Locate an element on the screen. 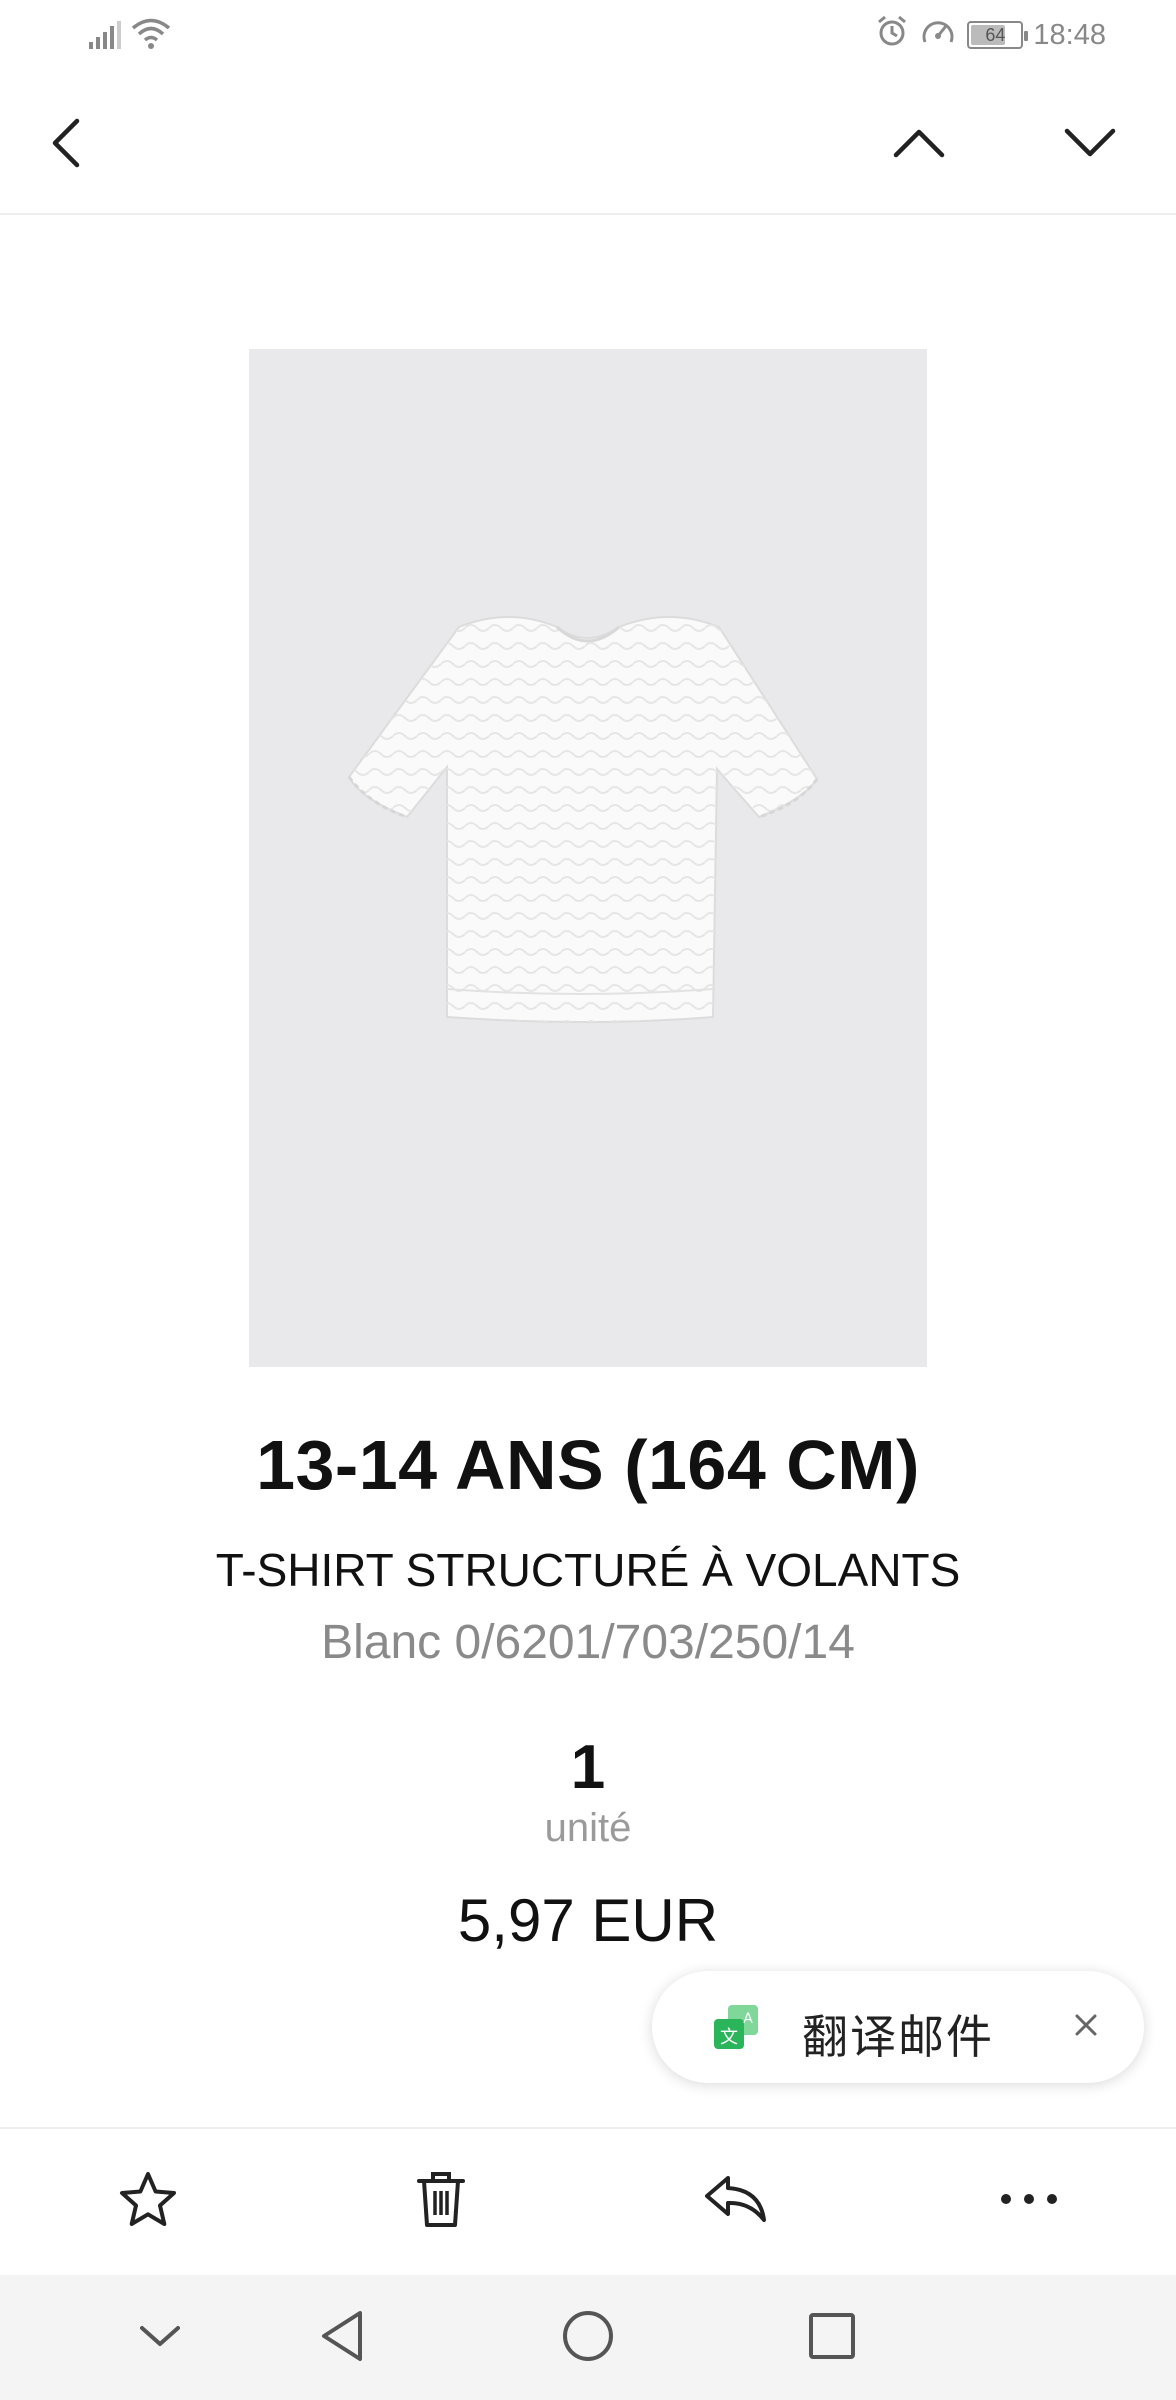 The image size is (1176, 2400). wifi-icon is located at coordinates (151, 36).